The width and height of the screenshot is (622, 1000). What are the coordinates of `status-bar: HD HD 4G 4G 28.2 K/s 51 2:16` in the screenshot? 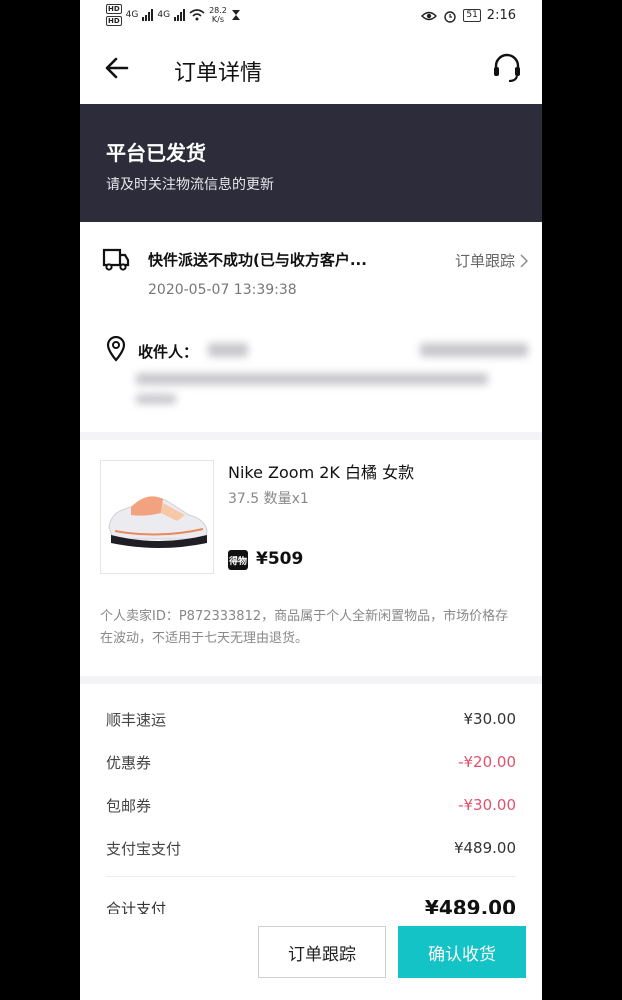 It's located at (311, 18).